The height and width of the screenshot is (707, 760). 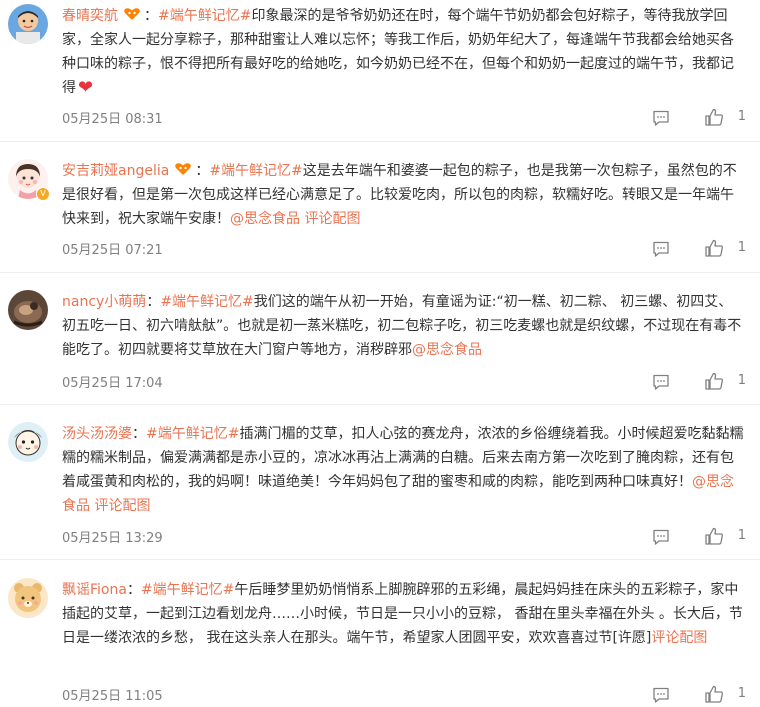 I want to click on verified-badge-icon: V, so click(x=43, y=194).